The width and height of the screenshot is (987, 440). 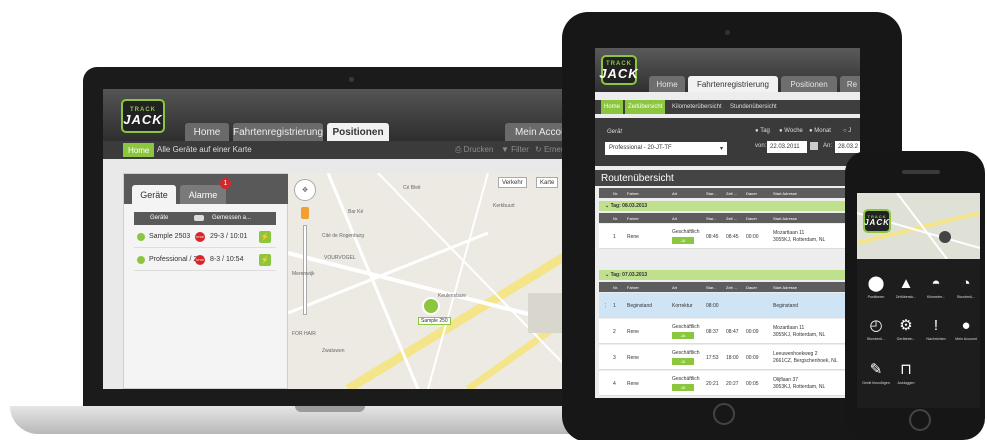 What do you see at coordinates (721, 149) in the screenshot?
I see `chevron-down-icon: ▾` at bounding box center [721, 149].